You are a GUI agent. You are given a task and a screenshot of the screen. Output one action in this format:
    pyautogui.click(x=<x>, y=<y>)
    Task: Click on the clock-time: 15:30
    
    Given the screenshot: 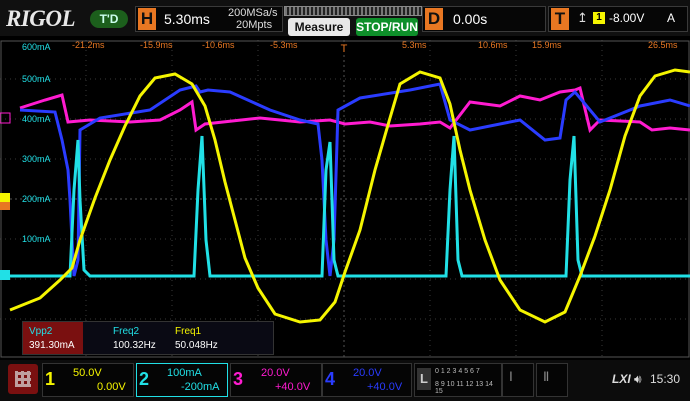 What is the action you would take?
    pyautogui.click(x=665, y=379)
    